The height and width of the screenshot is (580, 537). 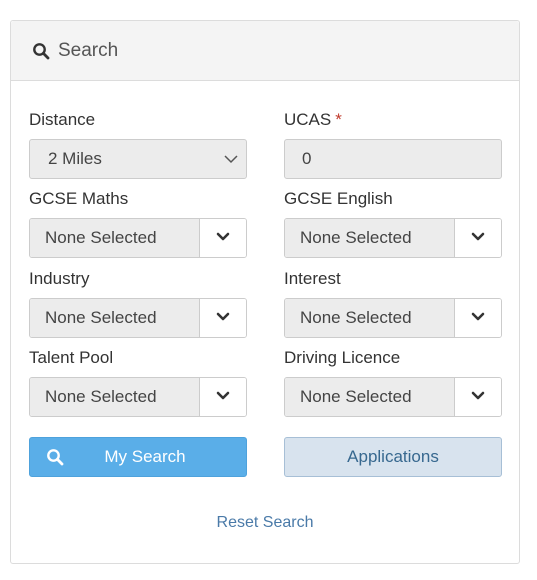 I want to click on ucas-label: UCAS *, so click(x=393, y=120).